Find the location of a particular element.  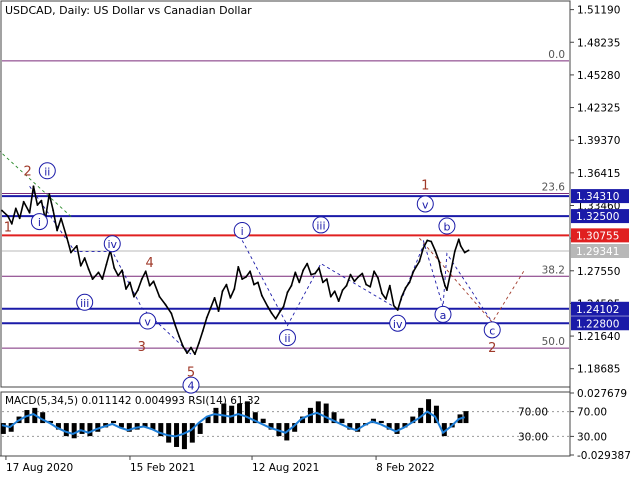

wave-label: iv is located at coordinates (398, 324).